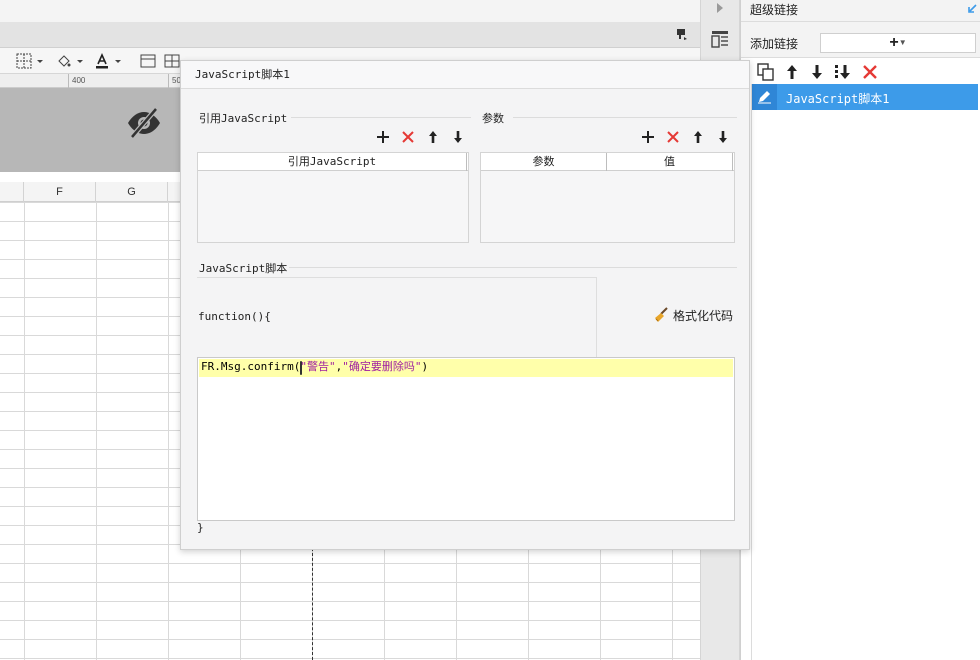 Image resolution: width=980 pixels, height=660 pixels. I want to click on cell-attributes-icon, so click(720, 39).